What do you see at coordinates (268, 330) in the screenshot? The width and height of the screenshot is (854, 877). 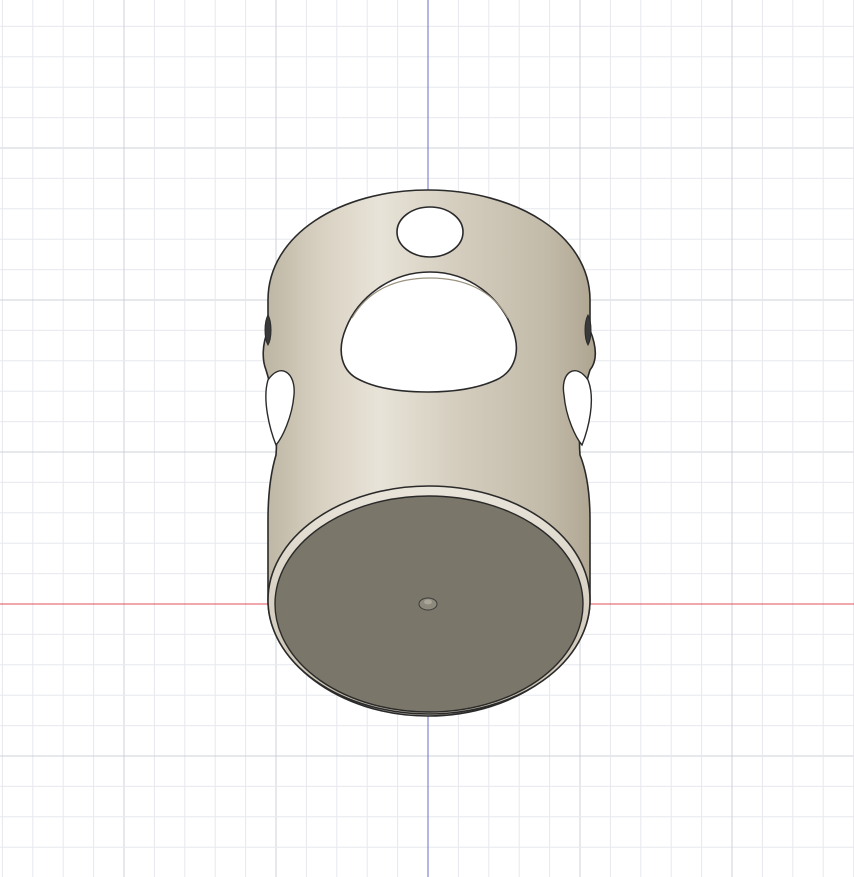 I see `left-upper-slot` at bounding box center [268, 330].